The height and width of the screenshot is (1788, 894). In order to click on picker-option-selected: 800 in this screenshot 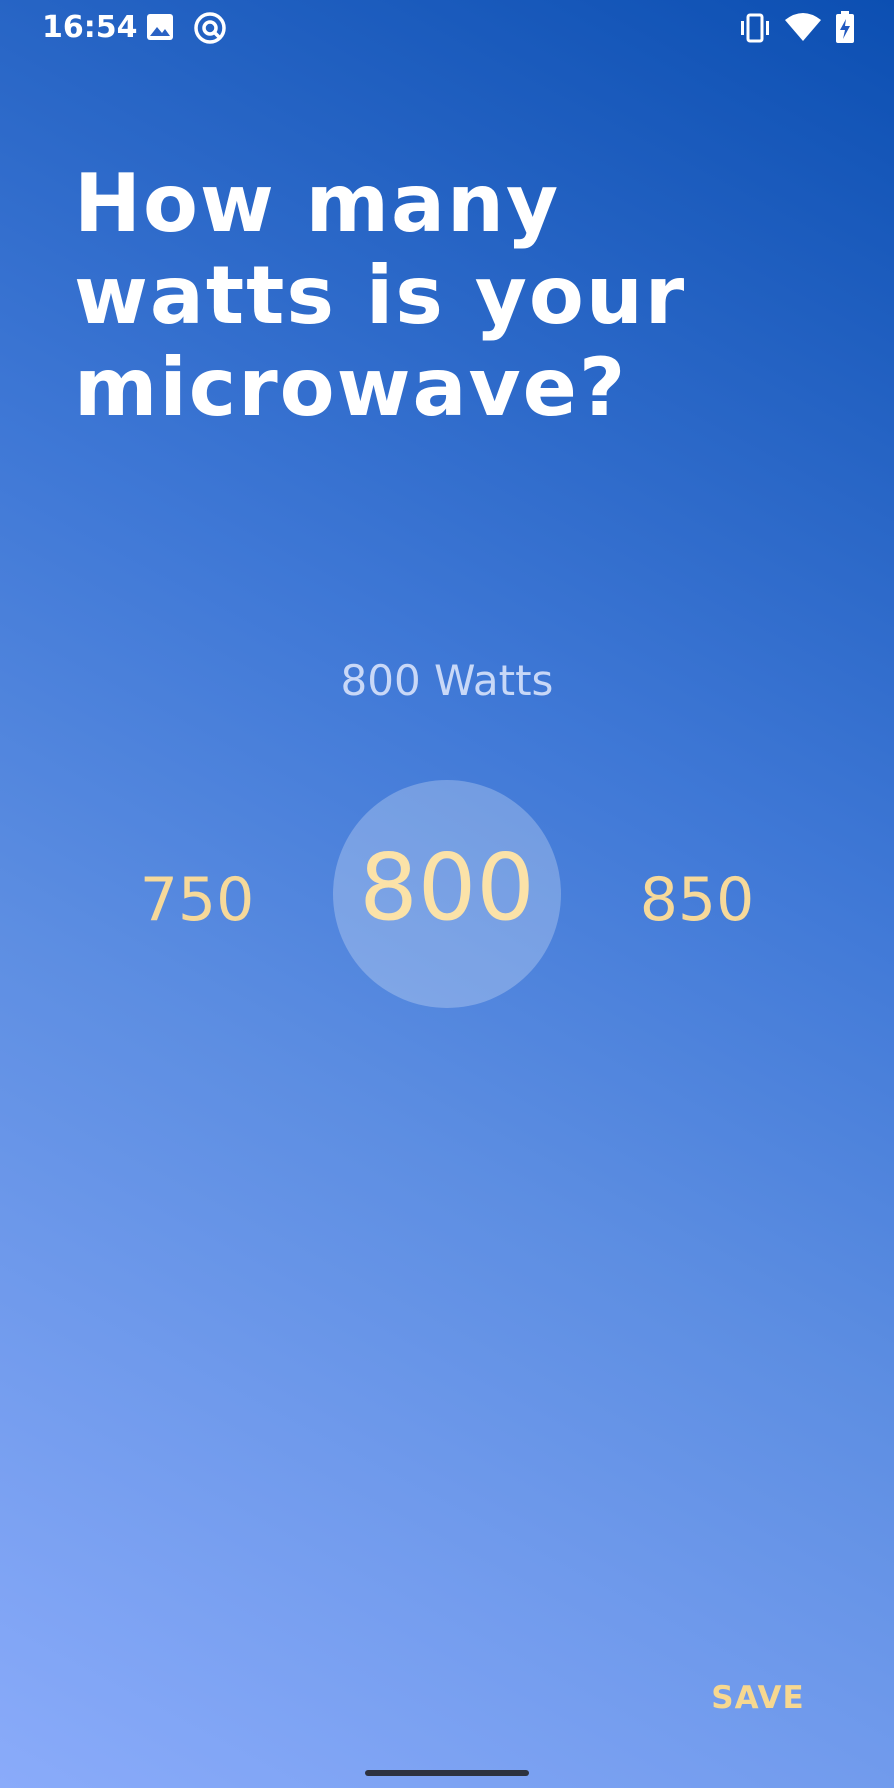, I will do `click(447, 888)`.